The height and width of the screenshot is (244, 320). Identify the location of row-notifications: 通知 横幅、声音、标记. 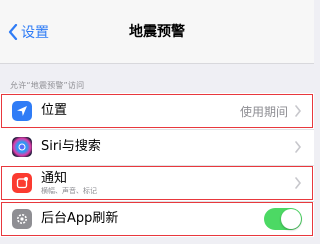
(157, 183).